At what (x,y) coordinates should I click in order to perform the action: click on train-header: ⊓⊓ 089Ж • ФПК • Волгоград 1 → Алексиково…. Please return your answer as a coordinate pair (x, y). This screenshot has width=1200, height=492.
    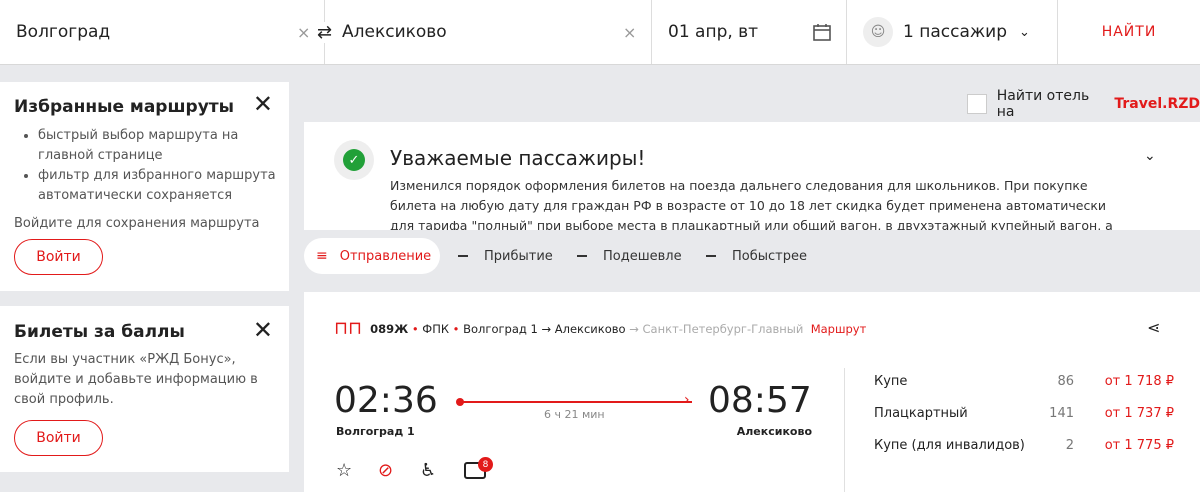
    Looking at the image, I should click on (600, 328).